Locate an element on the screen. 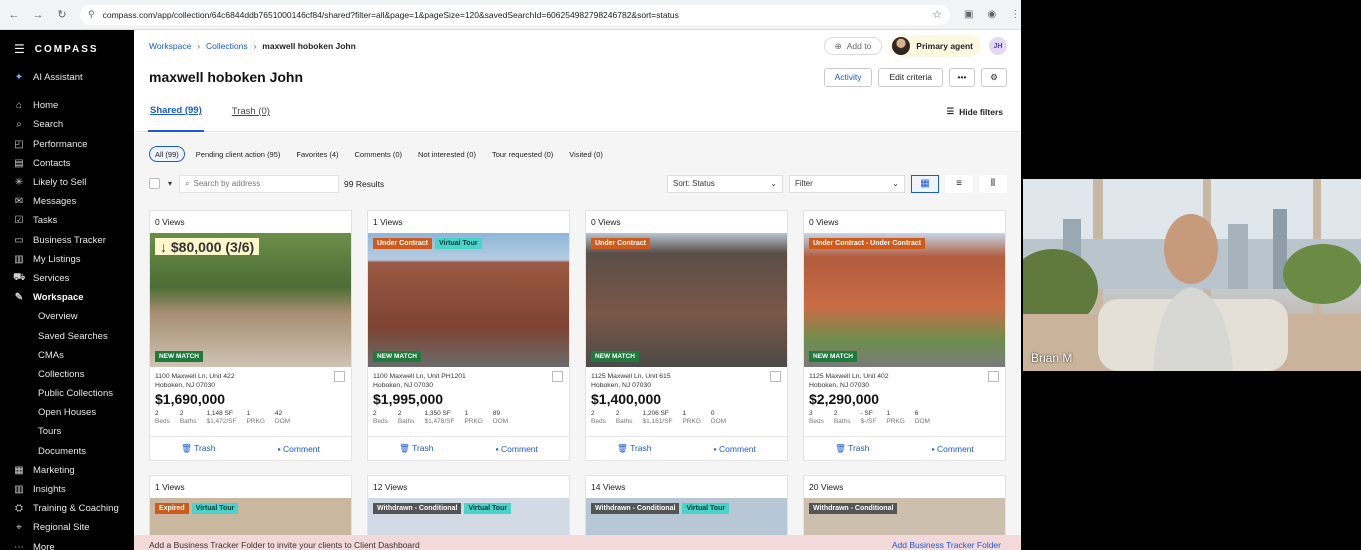 The width and height of the screenshot is (1361, 550). sidebar-item-regional-site: ⌖ Regional Site is located at coordinates (67, 527).